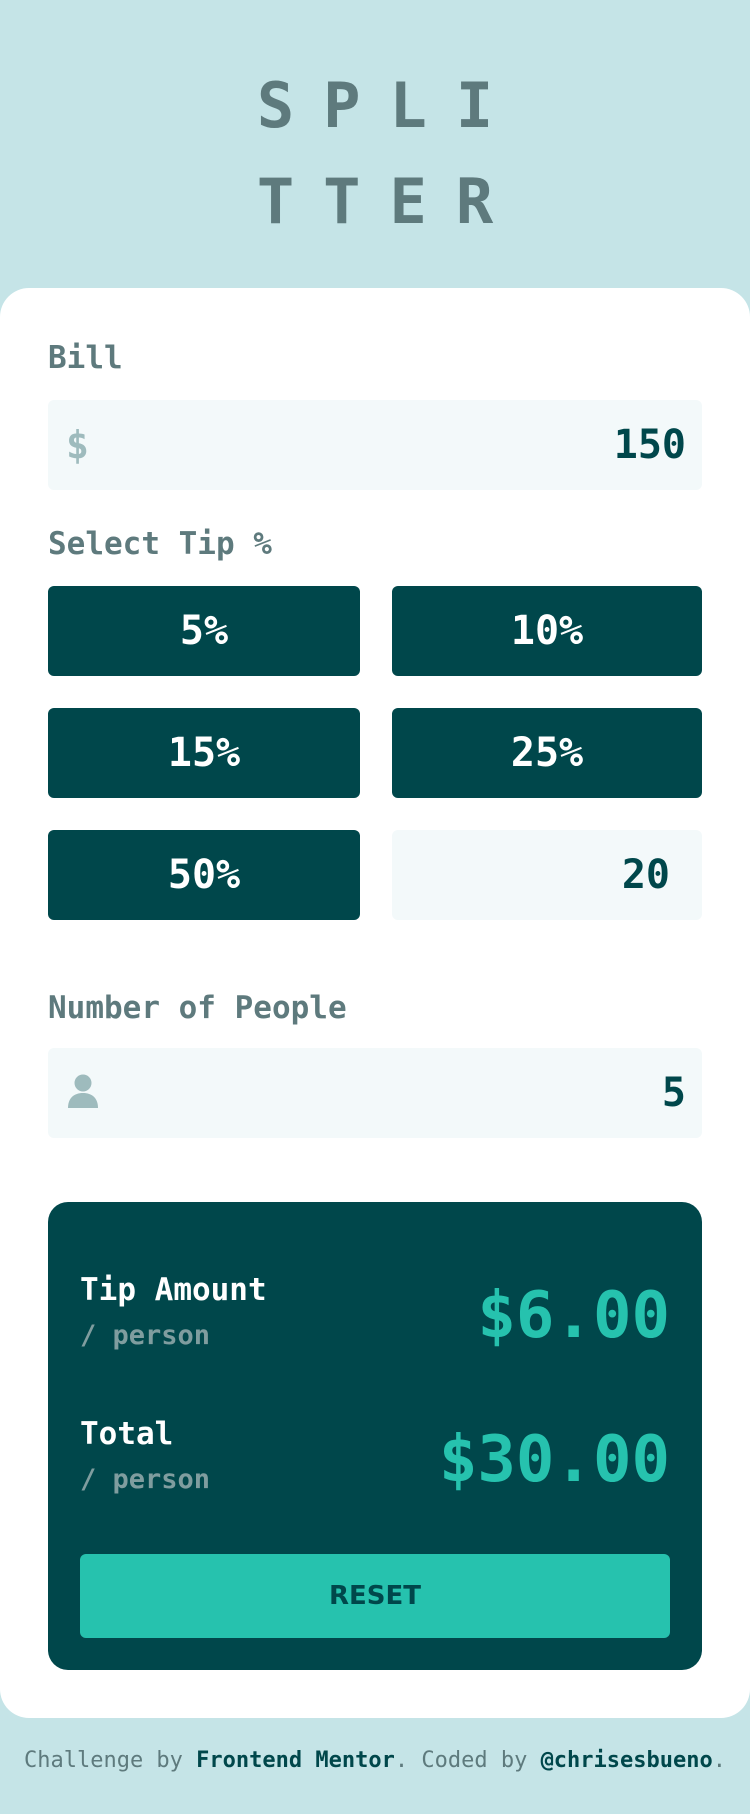 Image resolution: width=750 pixels, height=1814 pixels. I want to click on logo-line-1: SPLI, so click(389, 105).